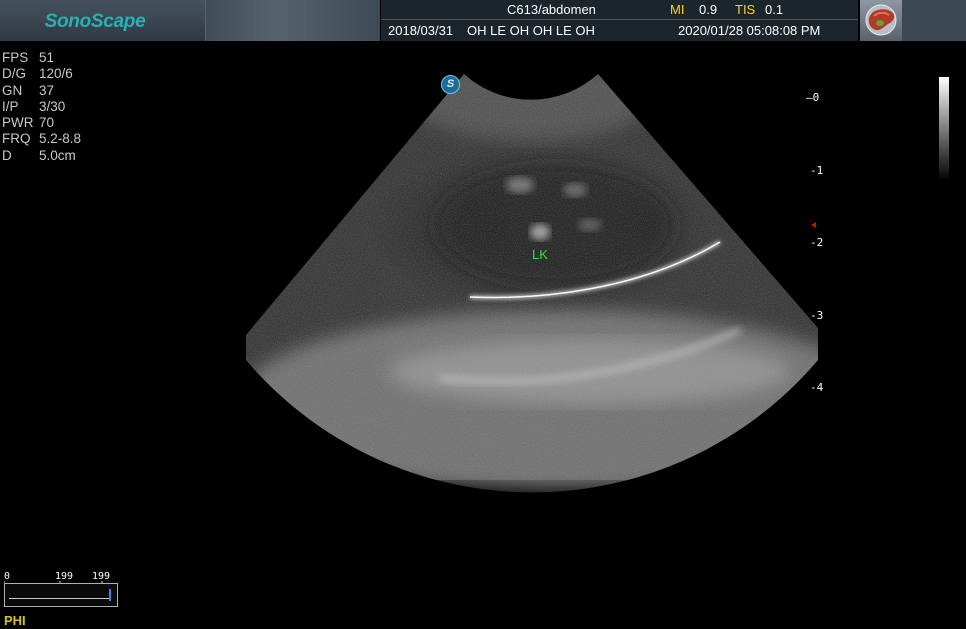 This screenshot has height=629, width=966. I want to click on phi-mode-label: PHI, so click(15, 620).